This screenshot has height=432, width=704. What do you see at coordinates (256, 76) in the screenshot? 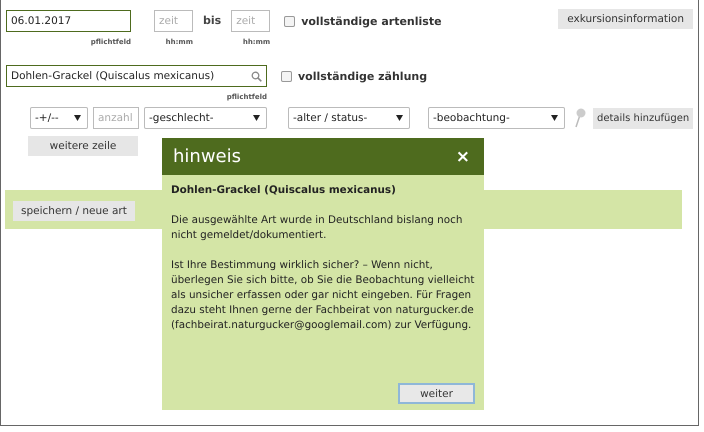
I see `search-icon` at bounding box center [256, 76].